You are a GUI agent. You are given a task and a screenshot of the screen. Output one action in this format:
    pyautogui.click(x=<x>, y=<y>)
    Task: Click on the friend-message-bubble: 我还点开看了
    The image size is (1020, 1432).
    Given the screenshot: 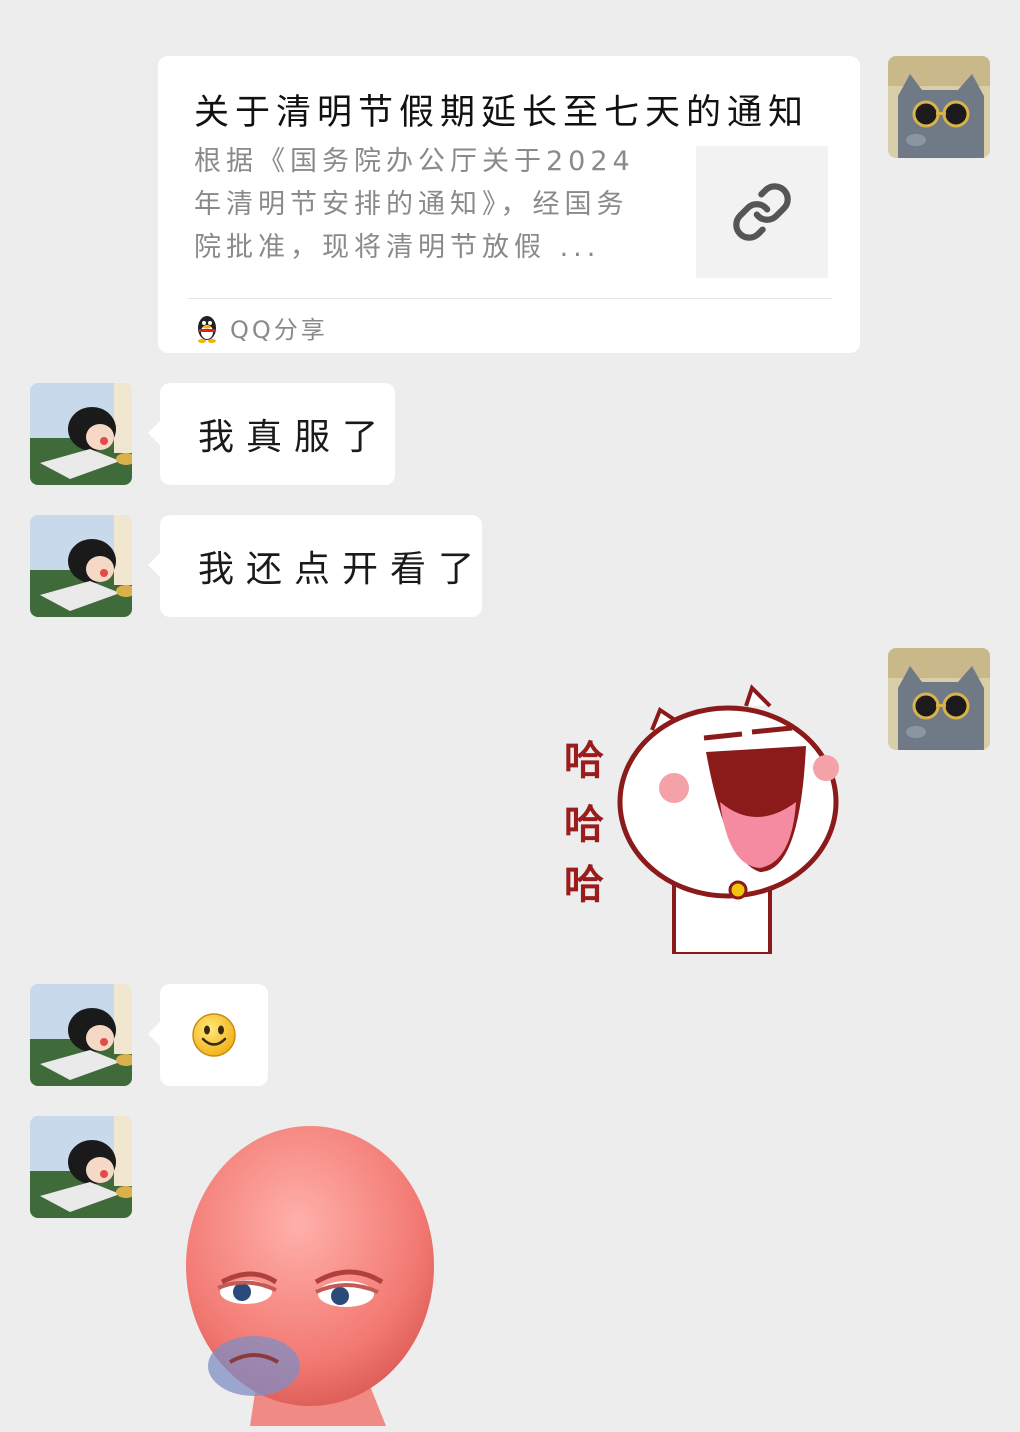 What is the action you would take?
    pyautogui.click(x=315, y=566)
    